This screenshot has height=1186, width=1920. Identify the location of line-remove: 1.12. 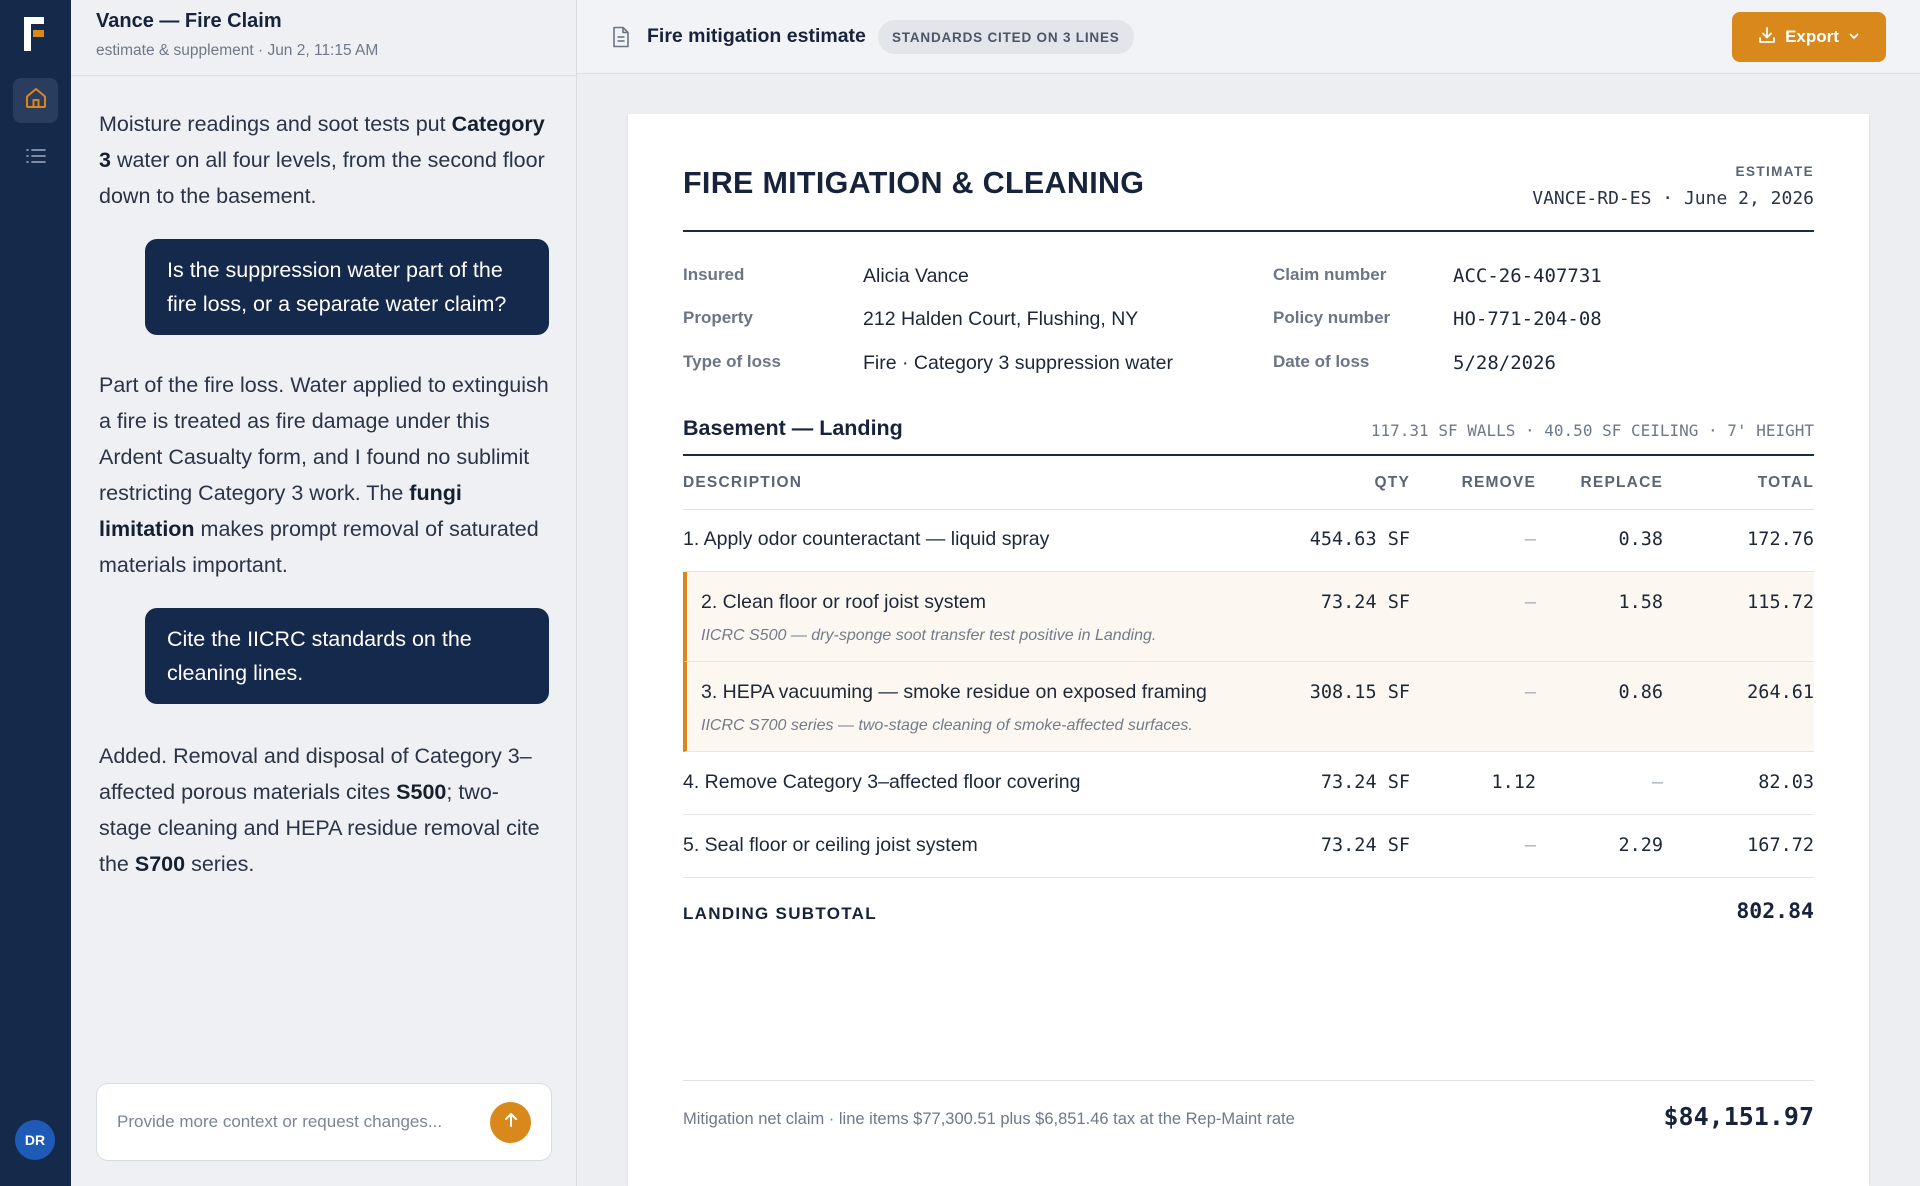
(1513, 782).